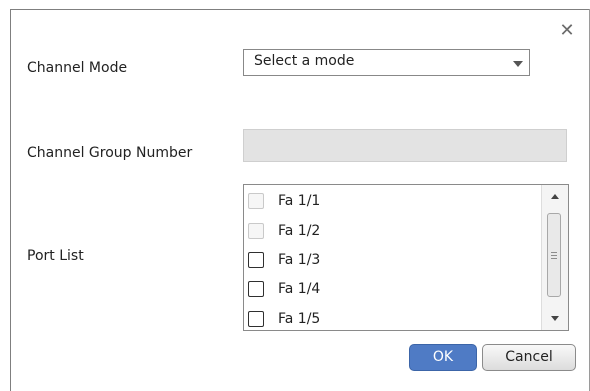 The height and width of the screenshot is (391, 590). Describe the element at coordinates (405, 145) in the screenshot. I see `channel-group-number-field` at that location.